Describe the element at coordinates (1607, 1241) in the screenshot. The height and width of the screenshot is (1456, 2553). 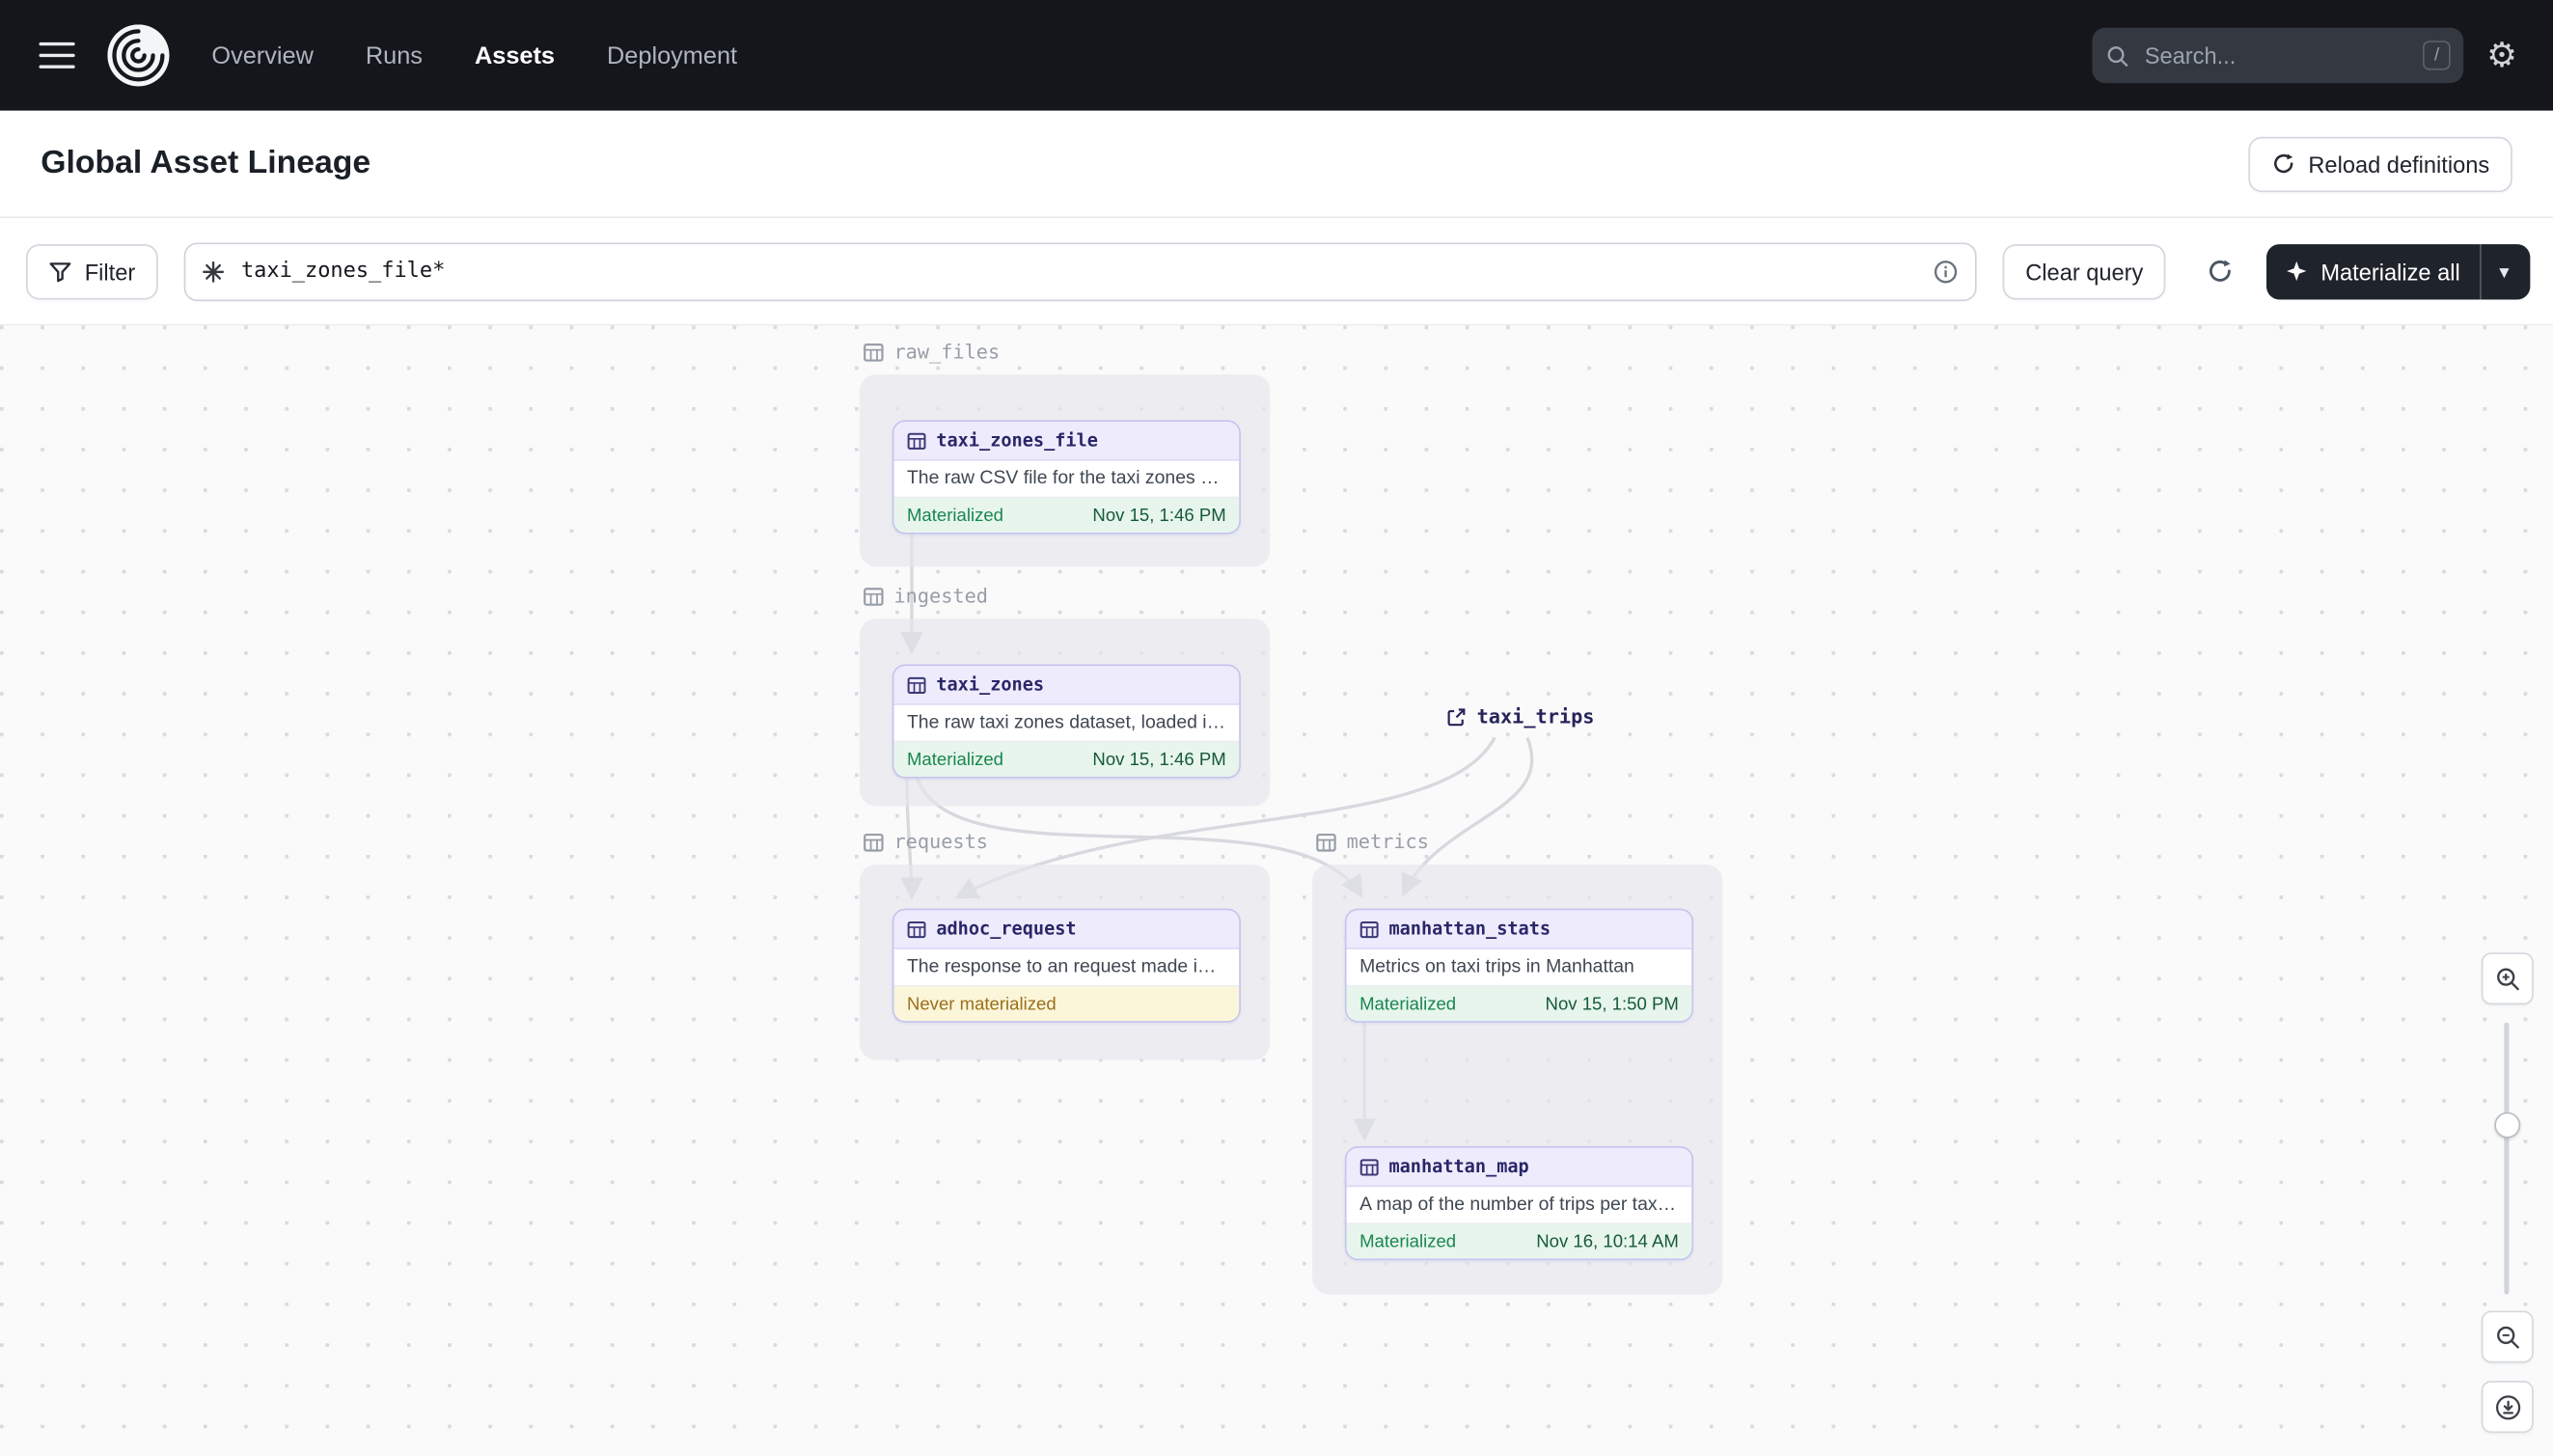
I see `asset-timestamp: Nov 16, 10:14 AM` at that location.